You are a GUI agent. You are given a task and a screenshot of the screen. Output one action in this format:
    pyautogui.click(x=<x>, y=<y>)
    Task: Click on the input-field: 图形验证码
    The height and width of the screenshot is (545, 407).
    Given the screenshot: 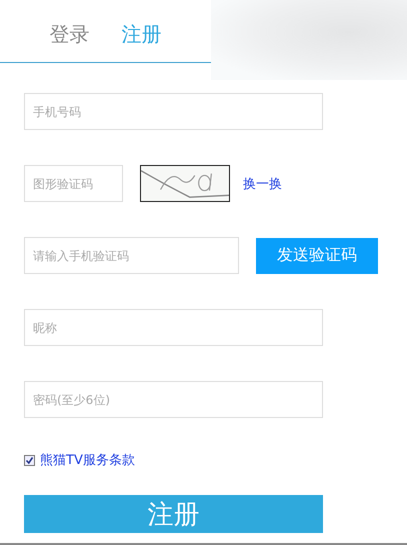 What is the action you would take?
    pyautogui.click(x=73, y=183)
    